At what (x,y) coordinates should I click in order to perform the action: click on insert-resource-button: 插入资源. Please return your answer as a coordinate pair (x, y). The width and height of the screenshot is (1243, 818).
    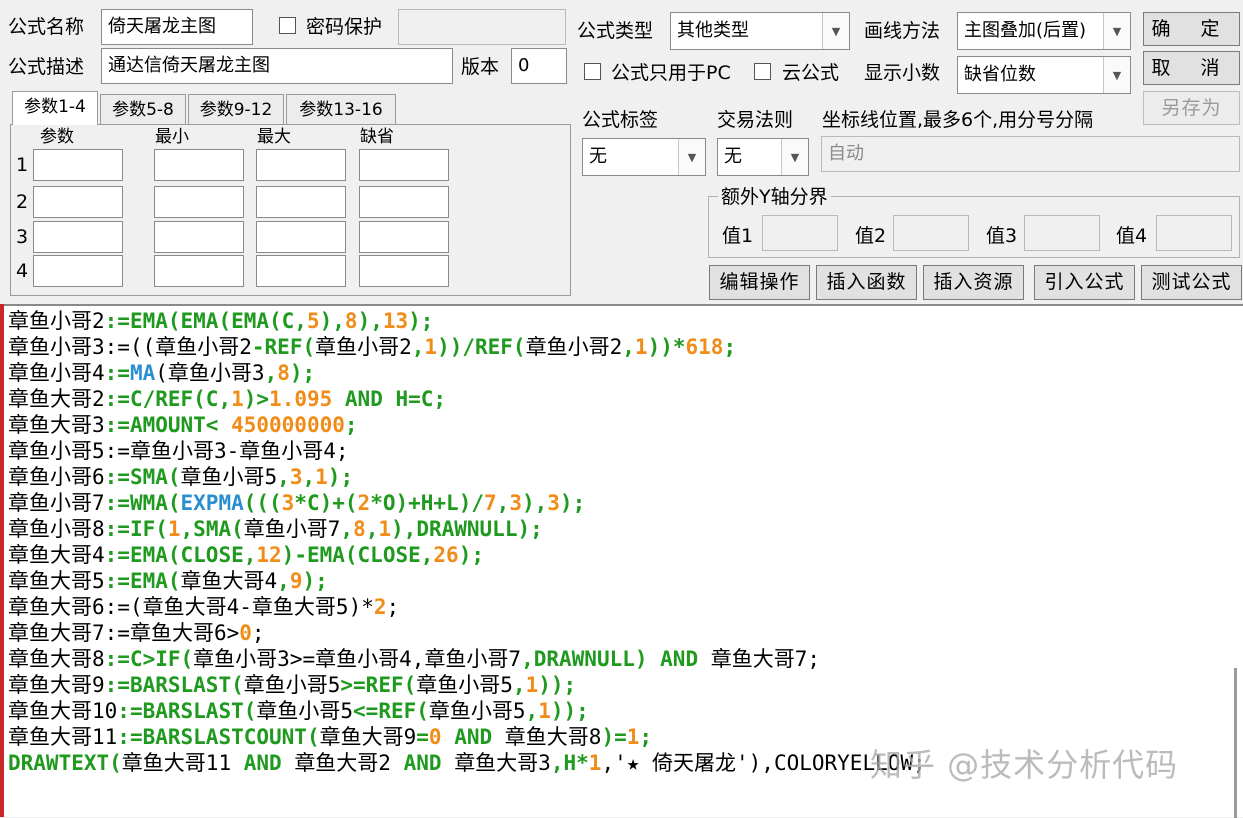
    Looking at the image, I should click on (973, 282).